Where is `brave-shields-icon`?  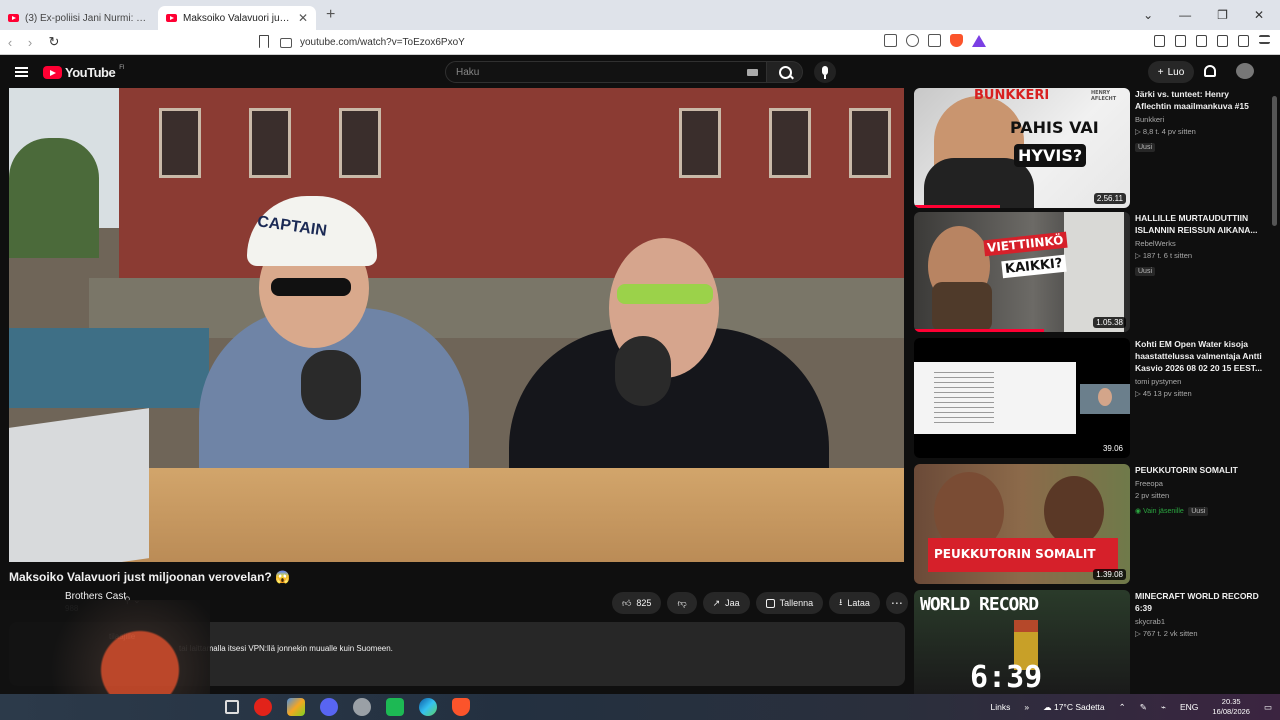 brave-shields-icon is located at coordinates (956, 40).